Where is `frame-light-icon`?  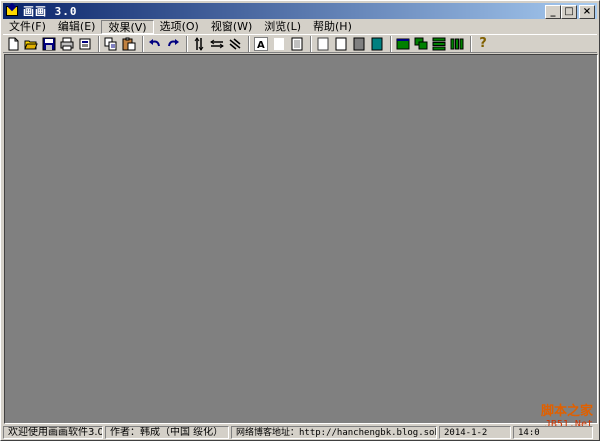 frame-light-icon is located at coordinates (323, 44).